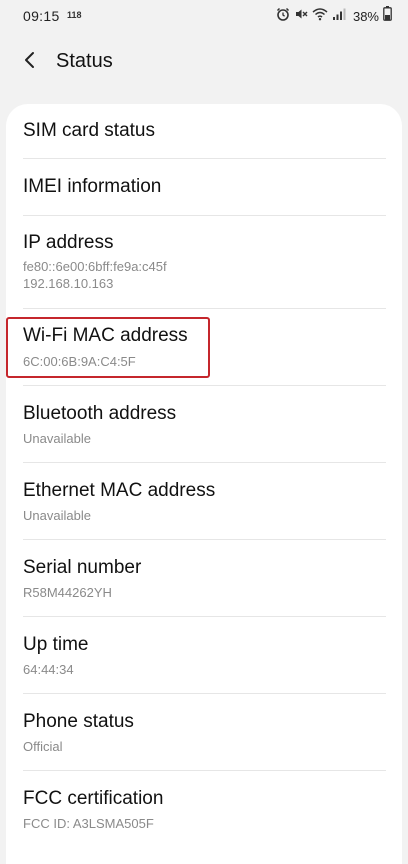  What do you see at coordinates (95, 266) in the screenshot?
I see `item-value: fe80::6e00:6bff:fe9a:c45f` at bounding box center [95, 266].